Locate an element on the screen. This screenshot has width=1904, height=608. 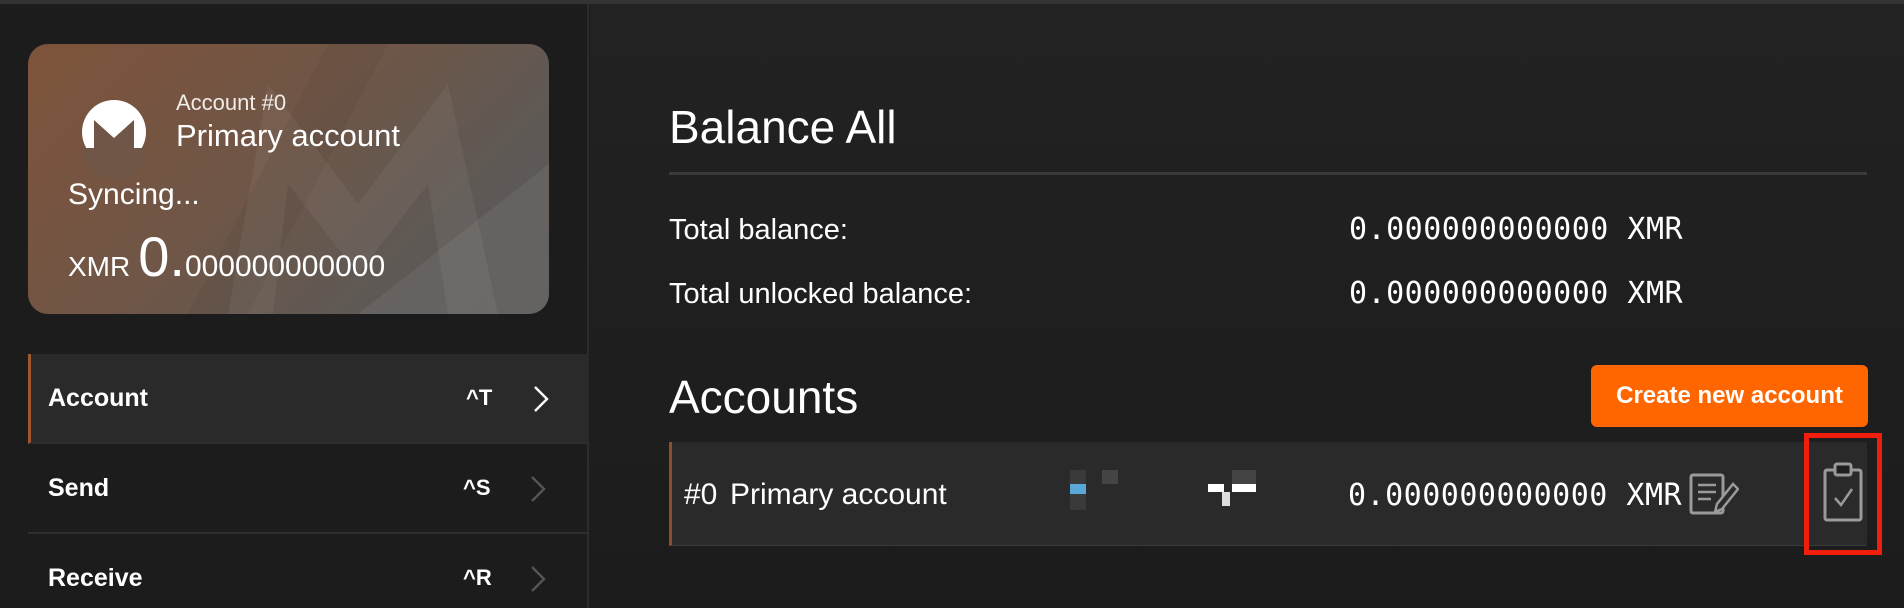
accounts-title: Accounts is located at coordinates (764, 397).